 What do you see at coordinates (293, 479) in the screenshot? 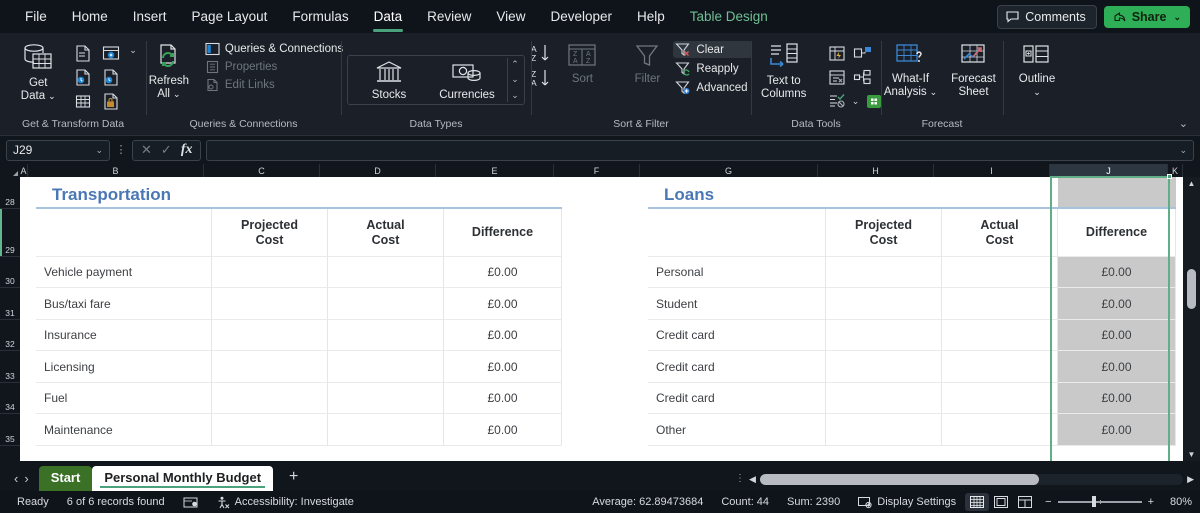
I see `add-sheet-button: +` at bounding box center [293, 479].